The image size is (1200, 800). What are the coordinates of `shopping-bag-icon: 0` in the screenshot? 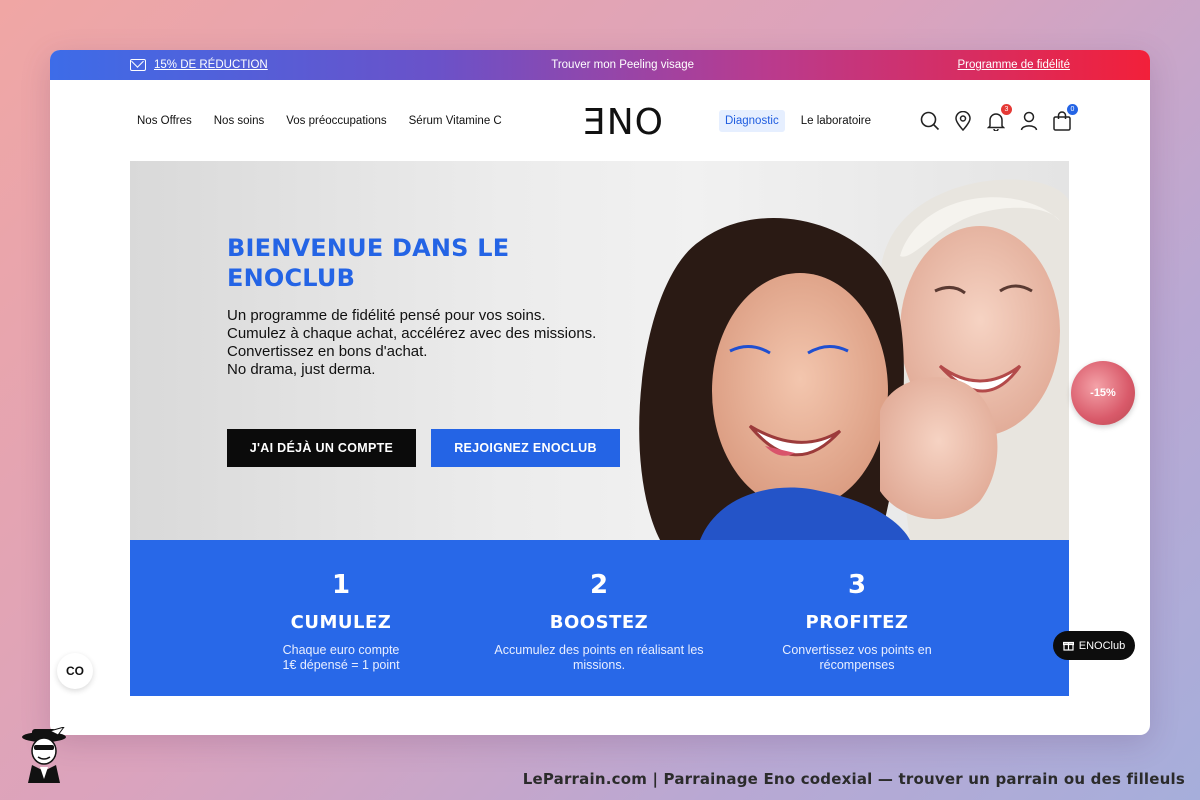 It's located at (1065, 117).